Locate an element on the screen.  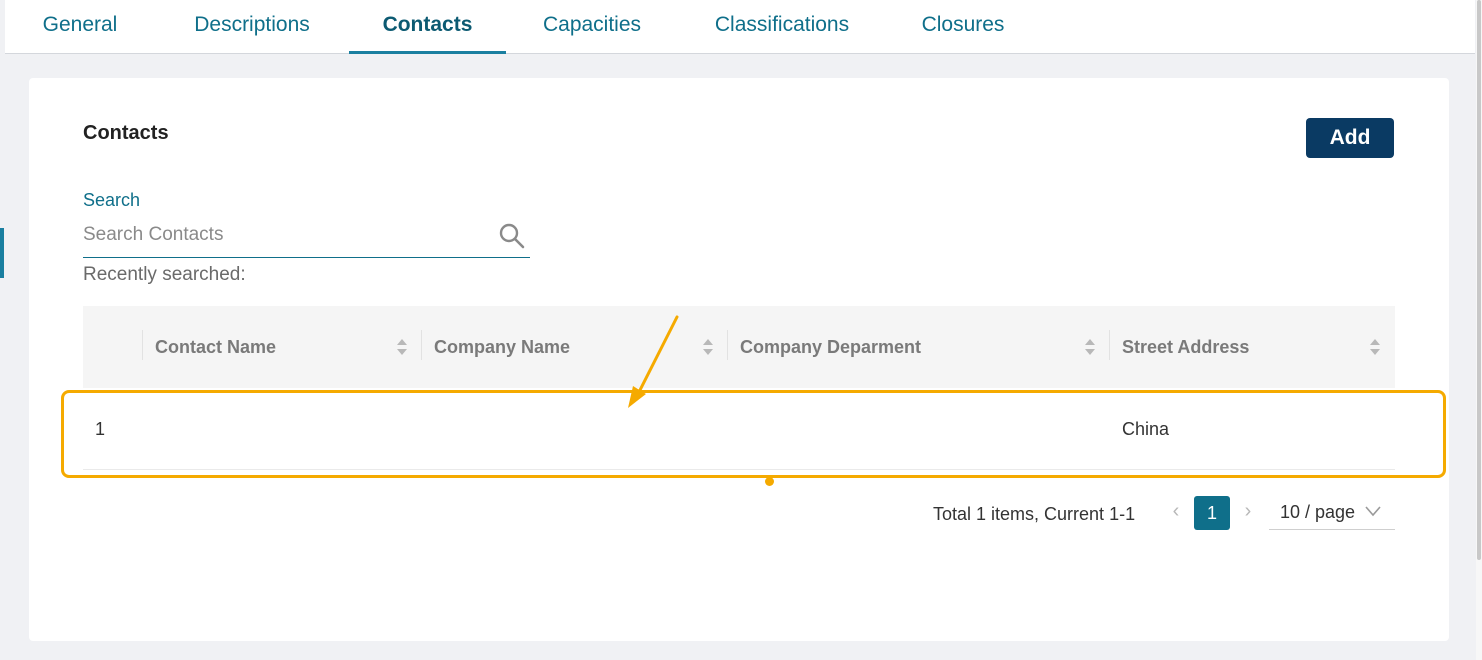
column-header-company-name: Company Name is located at coordinates (496, 347).